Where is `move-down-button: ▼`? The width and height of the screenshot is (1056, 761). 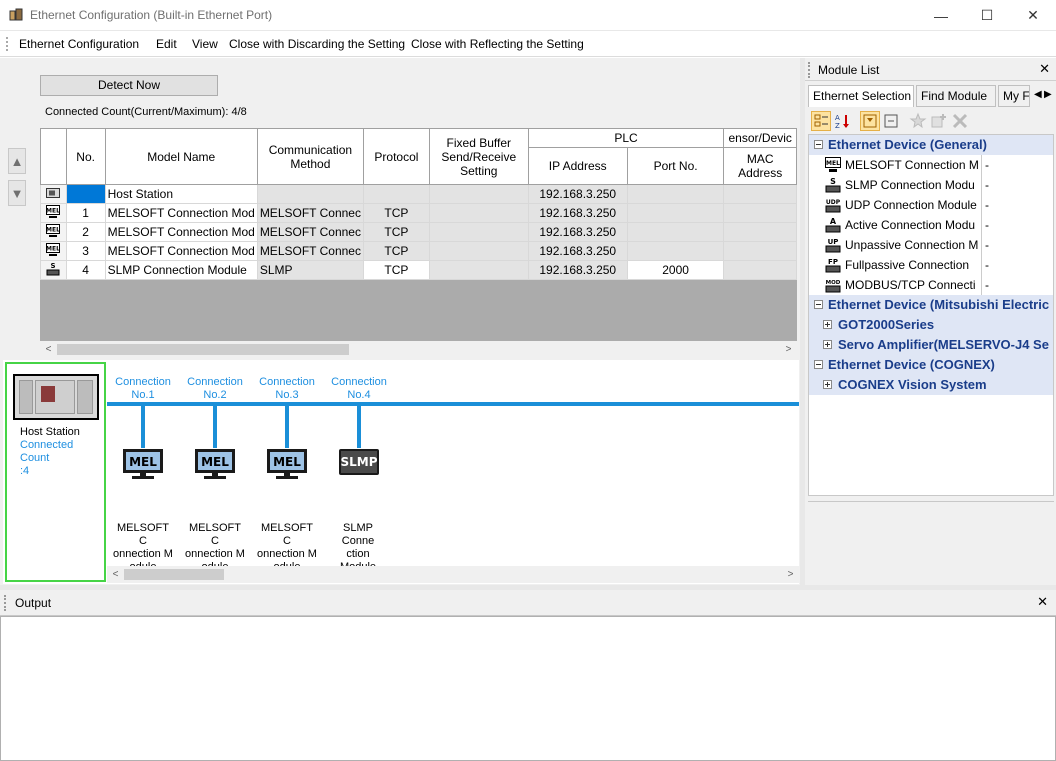
move-down-button: ▼ is located at coordinates (17, 193).